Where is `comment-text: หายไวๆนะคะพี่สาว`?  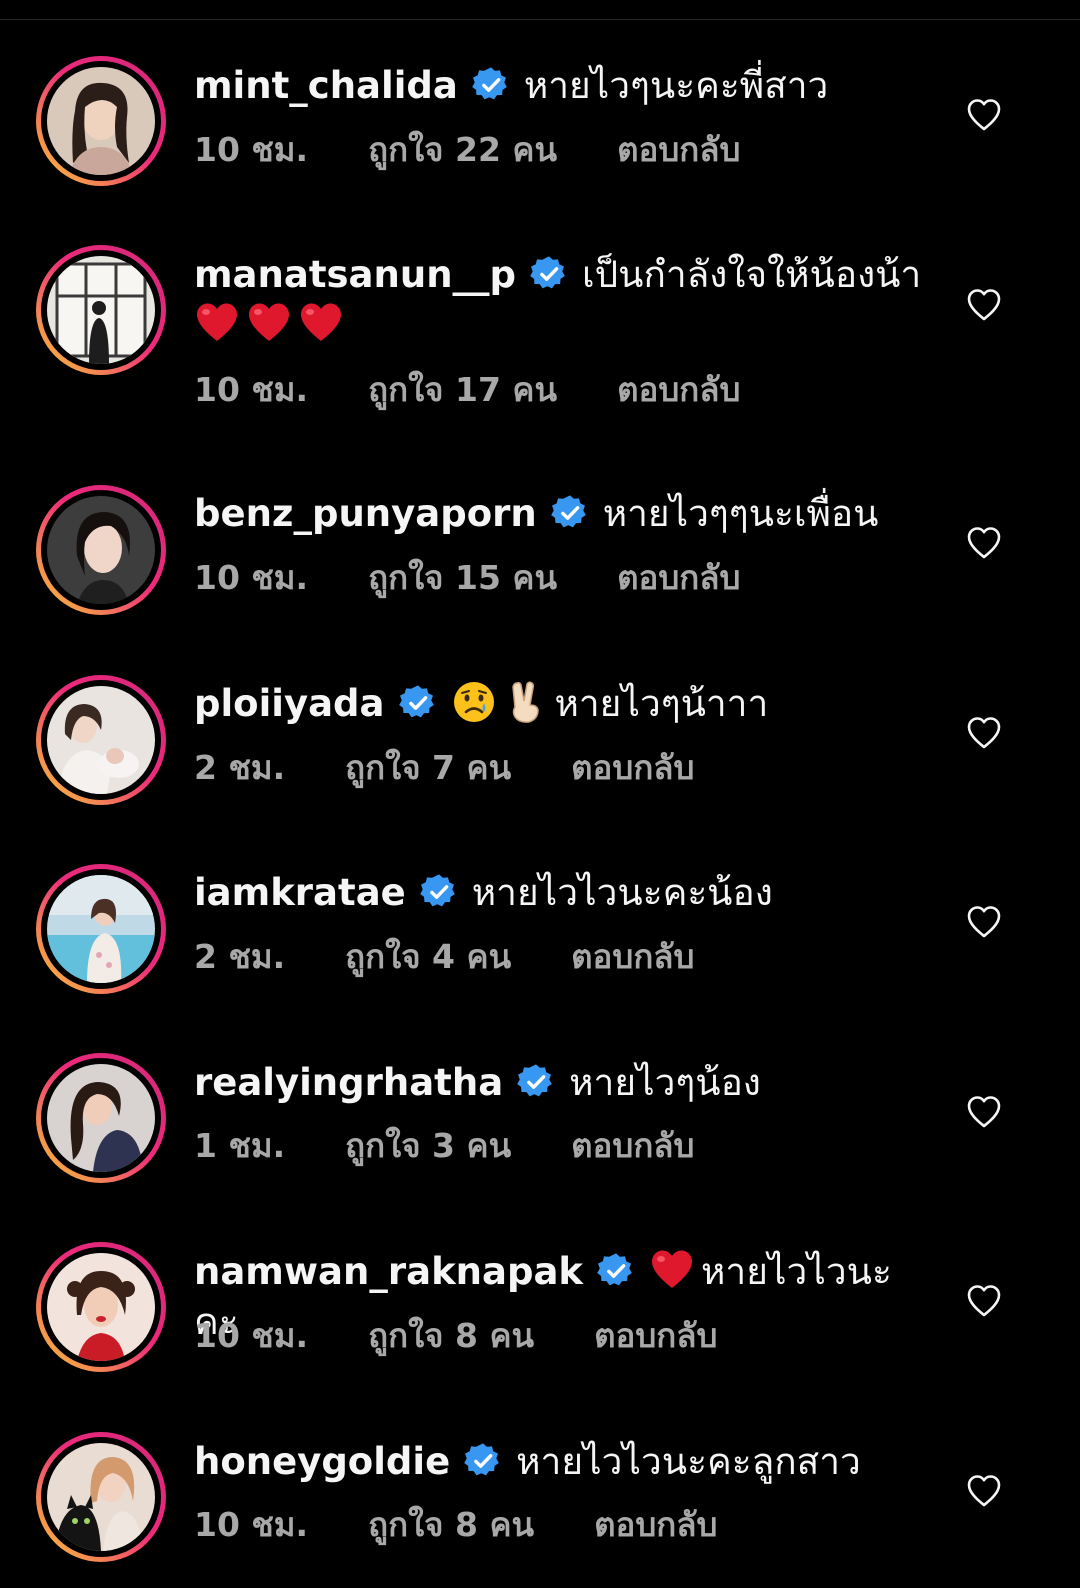
comment-text: หายไวๆนะคะพี่สาว is located at coordinates (676, 85).